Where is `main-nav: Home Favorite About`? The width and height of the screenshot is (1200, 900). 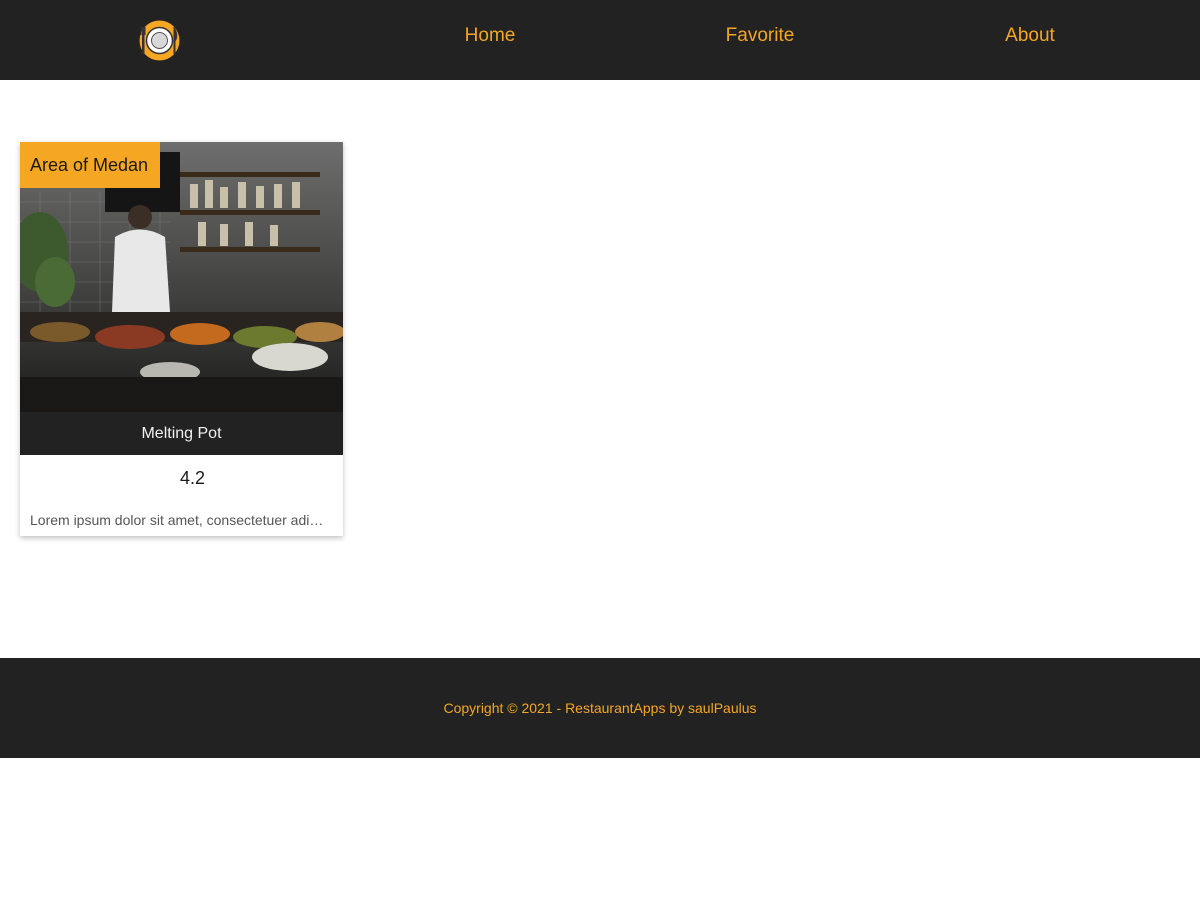
main-nav: Home Favorite About is located at coordinates (600, 40).